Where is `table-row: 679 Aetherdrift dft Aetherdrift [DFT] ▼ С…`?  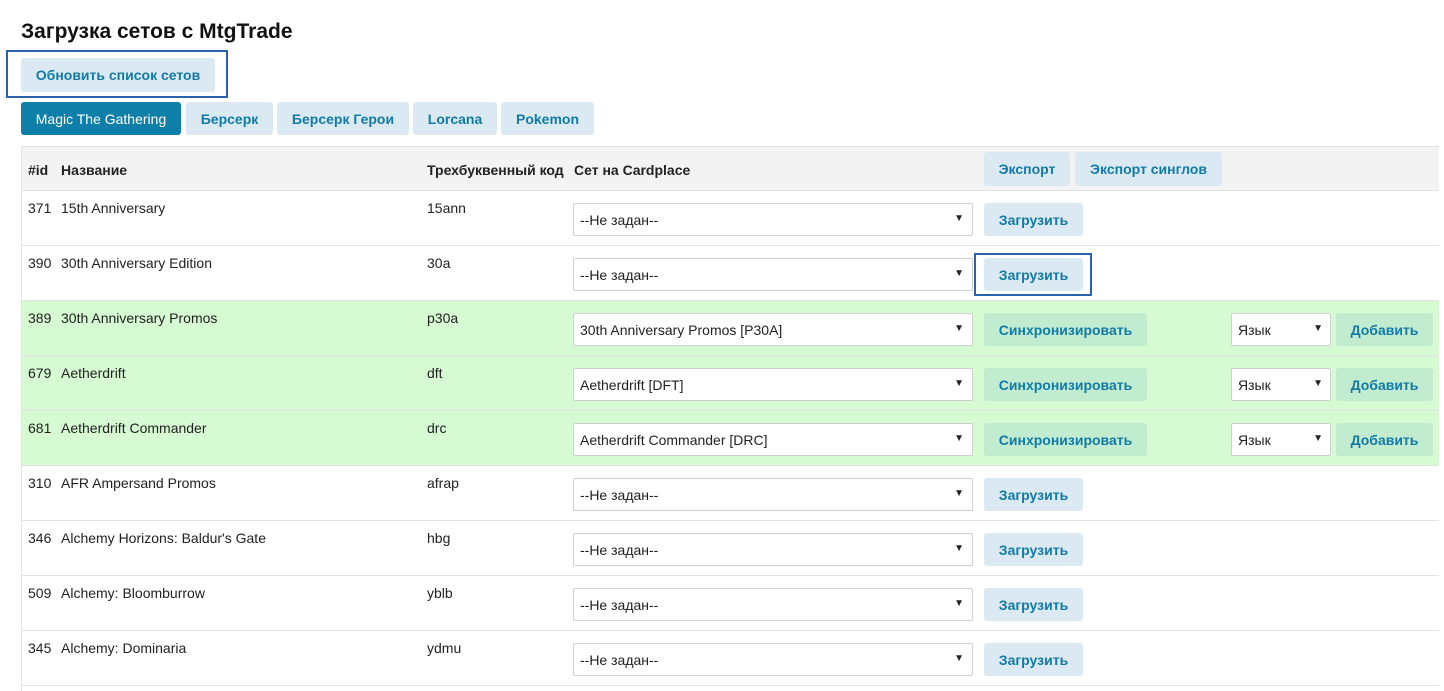 table-row: 679 Aetherdrift dft Aetherdrift [DFT] ▼ С… is located at coordinates (730, 383).